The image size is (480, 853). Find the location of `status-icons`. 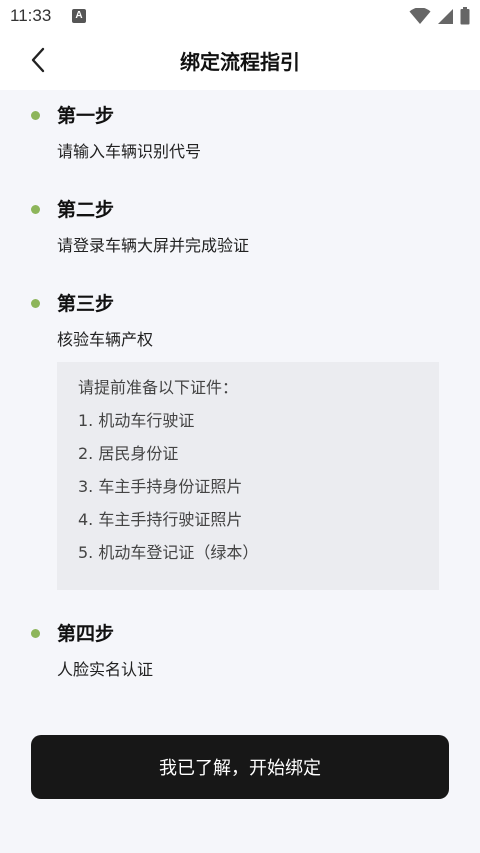

status-icons is located at coordinates (439, 17).